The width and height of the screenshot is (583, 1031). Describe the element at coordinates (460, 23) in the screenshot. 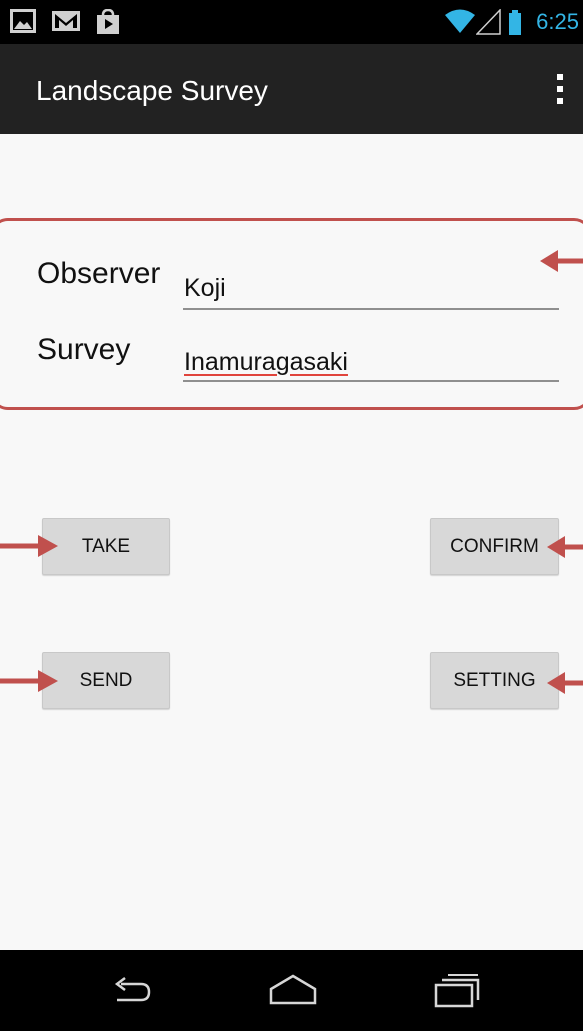

I see `wifi-icon` at that location.